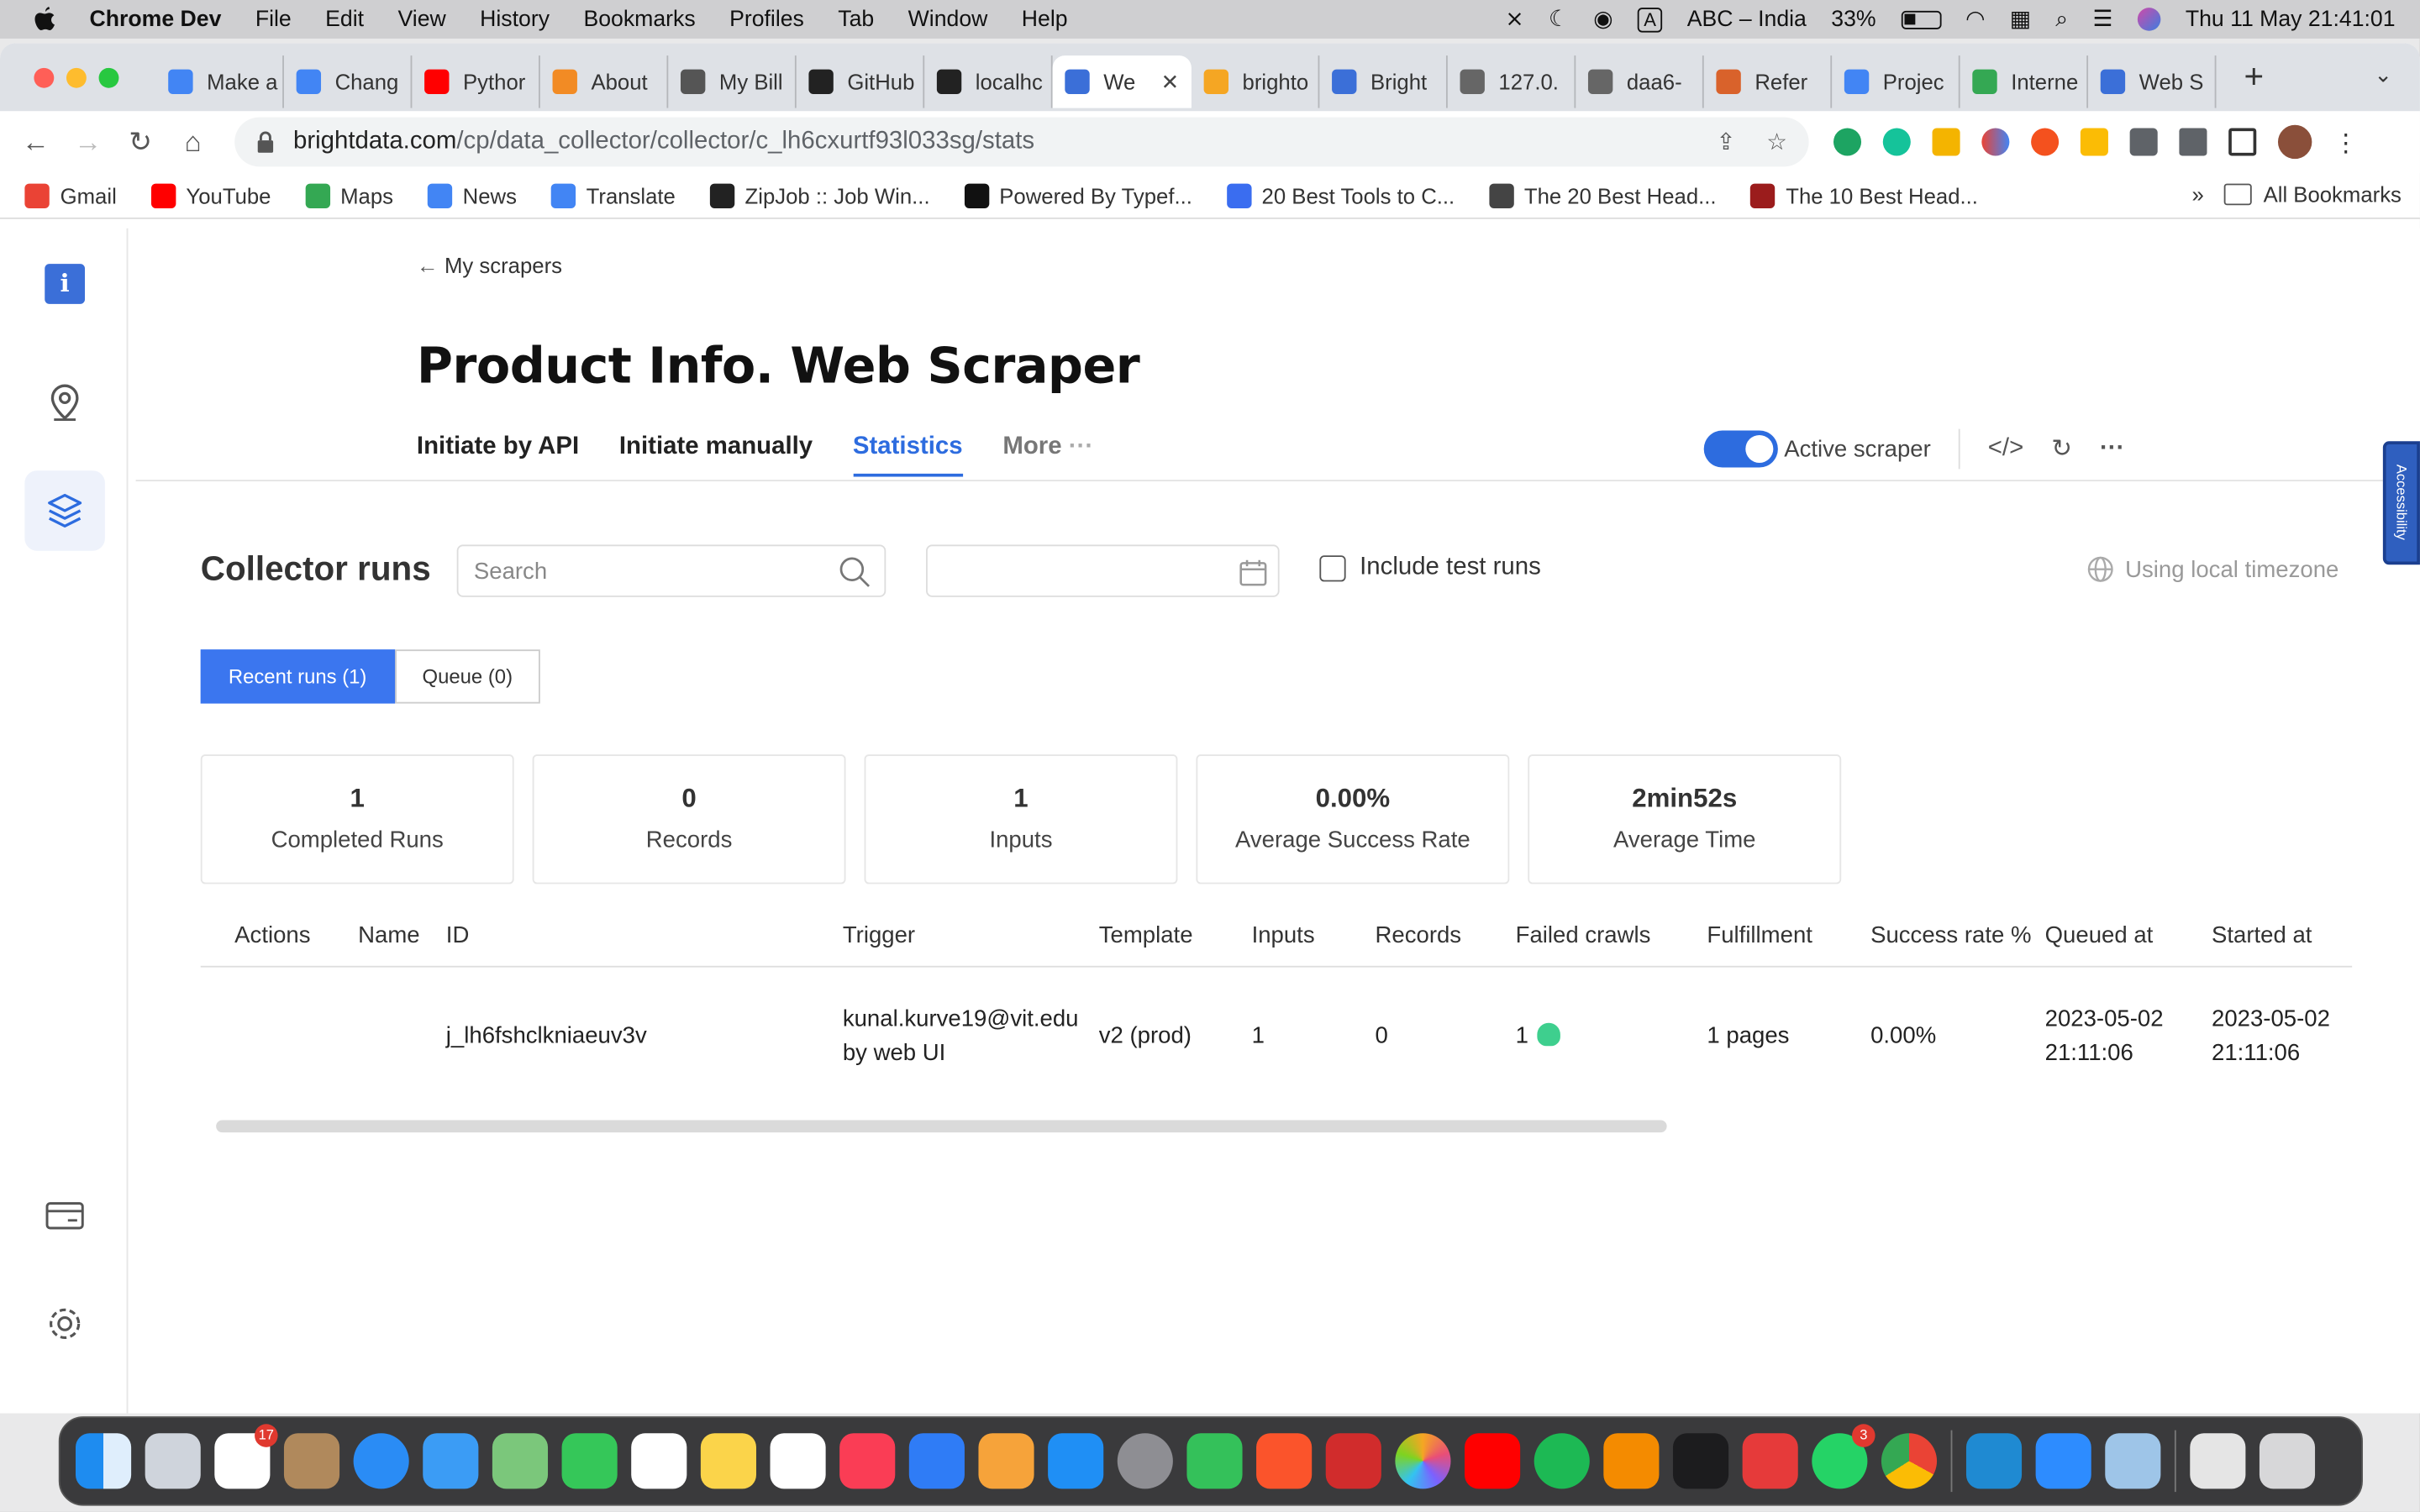 Image resolution: width=2420 pixels, height=1512 pixels. I want to click on mail-icon, so click(451, 1461).